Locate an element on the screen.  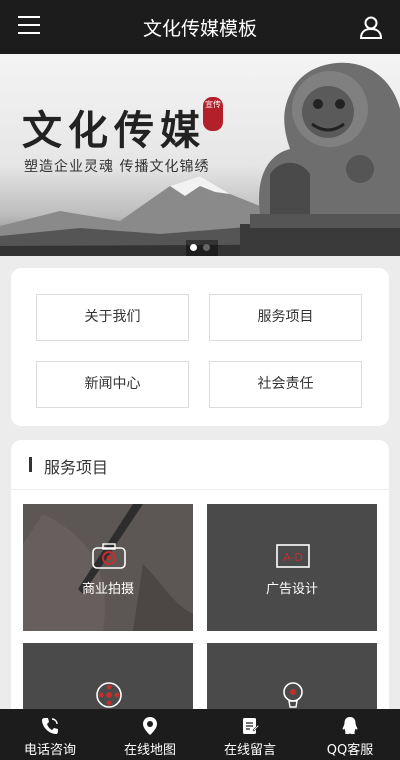
phone-icon is located at coordinates (50, 726).